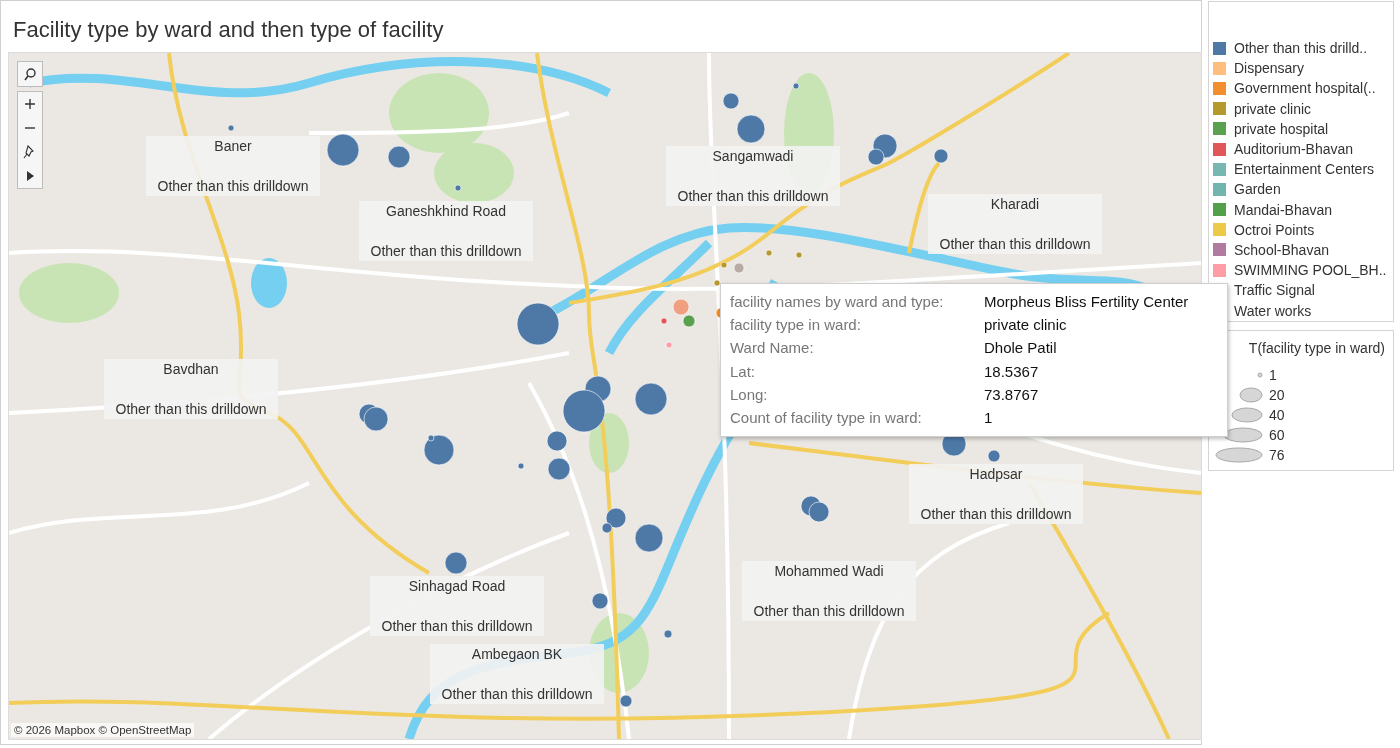 Image resolution: width=1400 pixels, height=748 pixels. Describe the element at coordinates (1304, 169) in the screenshot. I see `legend-label: Entertainment Centers` at that location.